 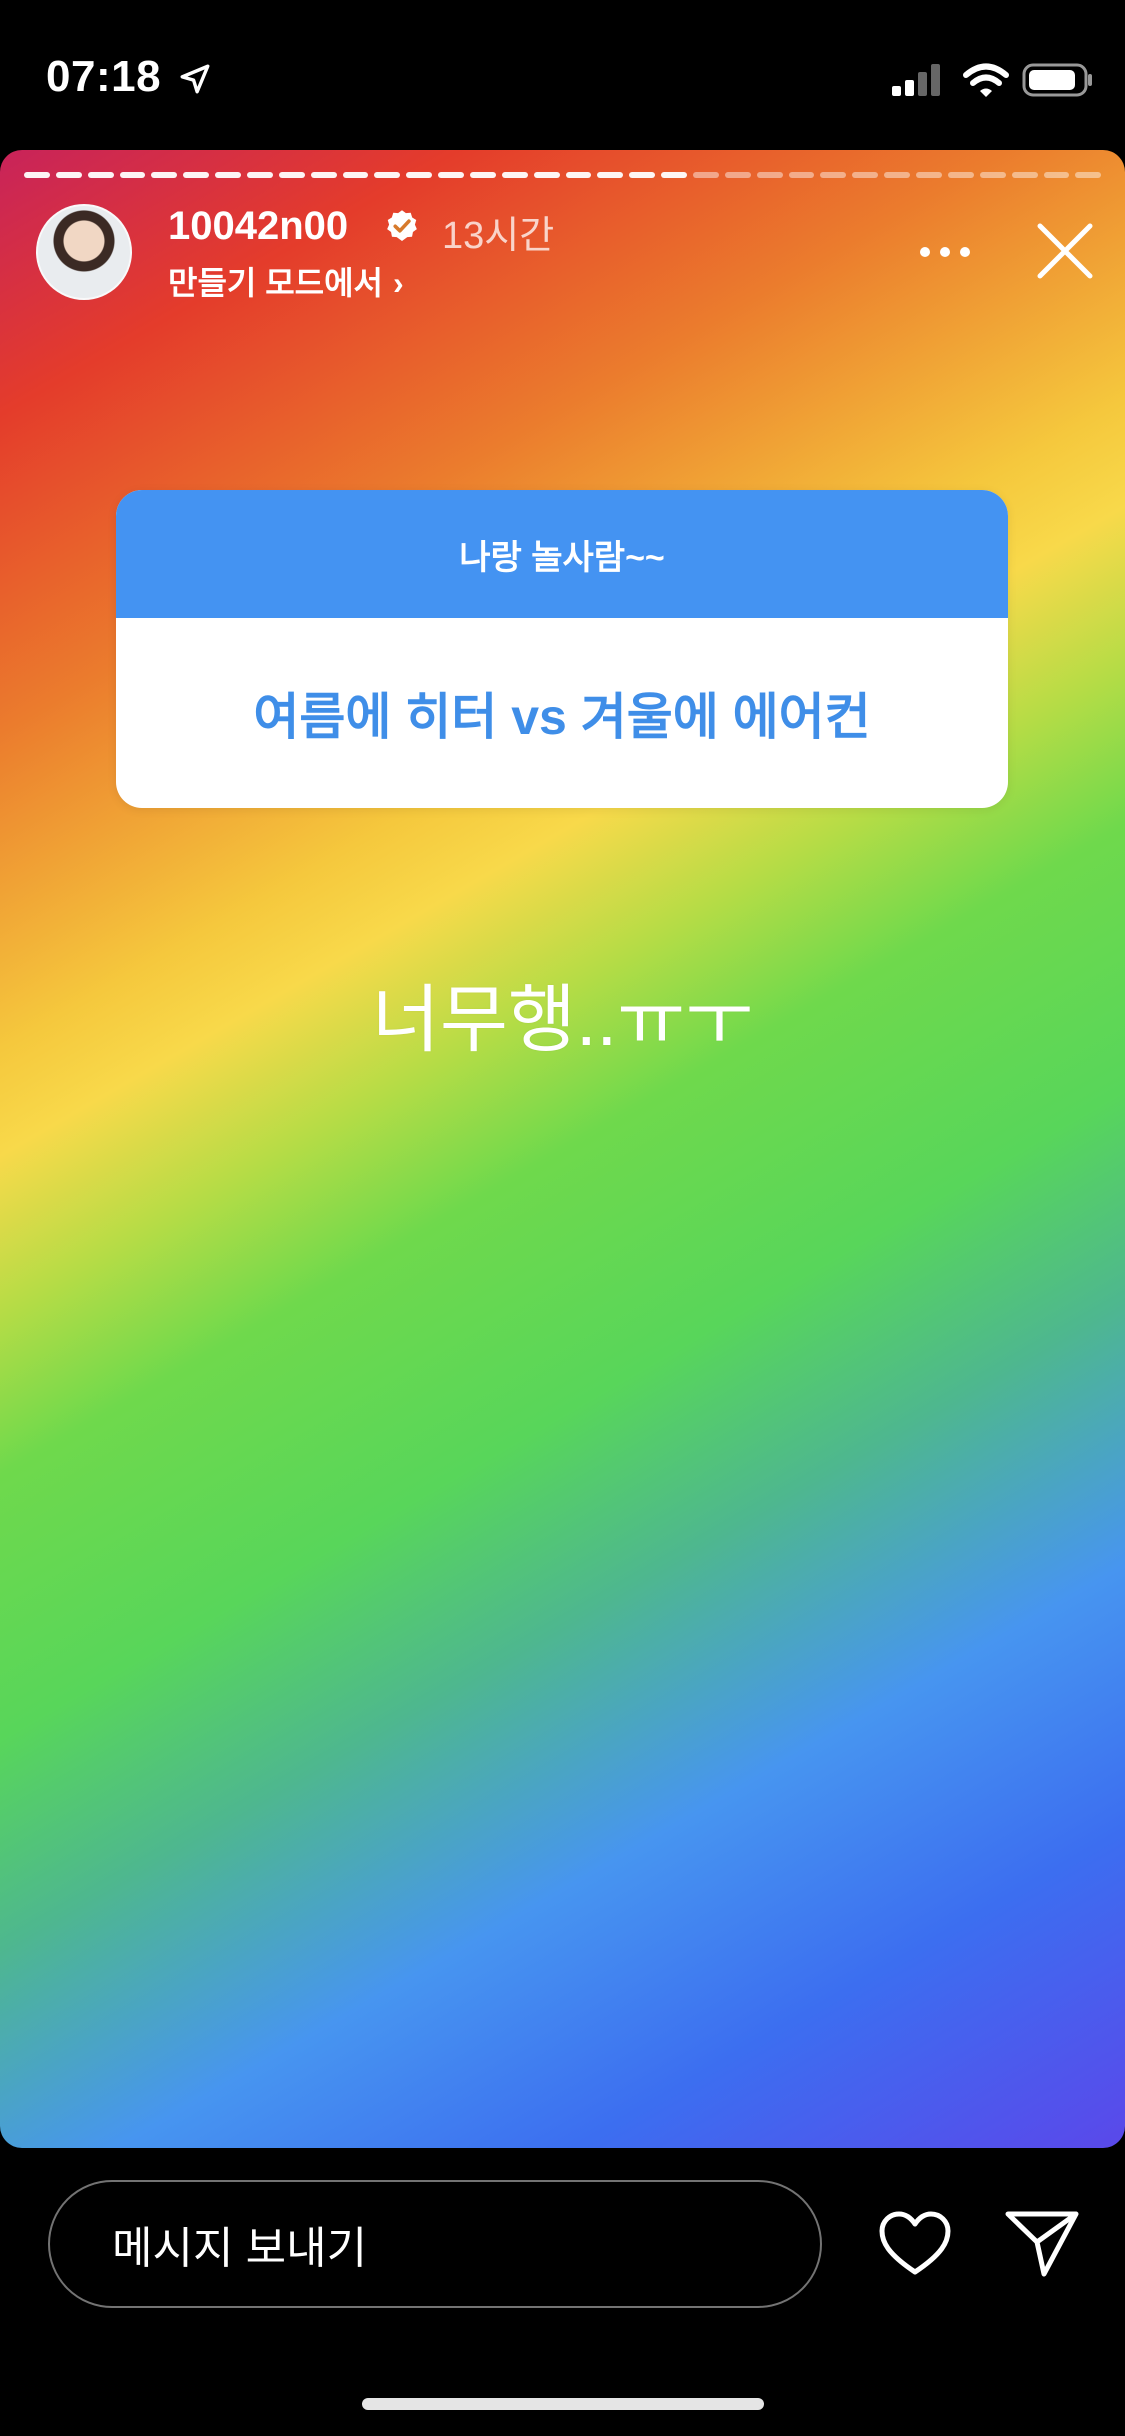 What do you see at coordinates (562, 717) in the screenshot?
I see `sticker-question: 여름에 히터 vs 겨울에 에어컨` at bounding box center [562, 717].